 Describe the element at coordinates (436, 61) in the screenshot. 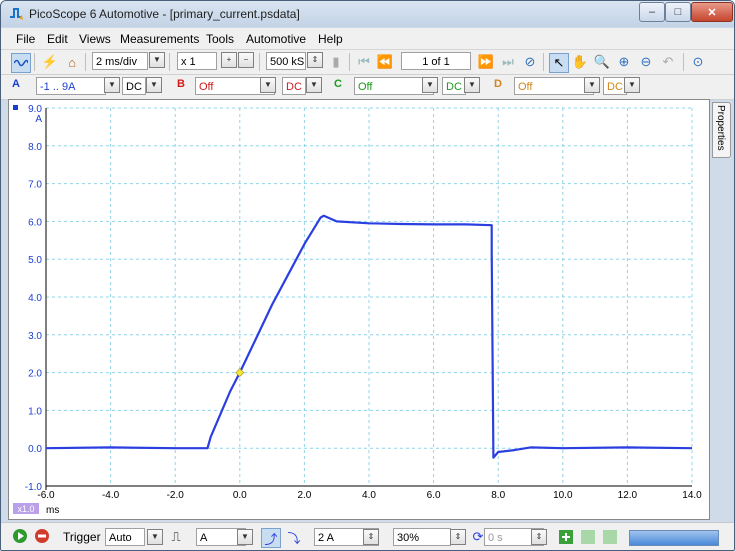

I see `buffer-counter: 1 of 1` at that location.